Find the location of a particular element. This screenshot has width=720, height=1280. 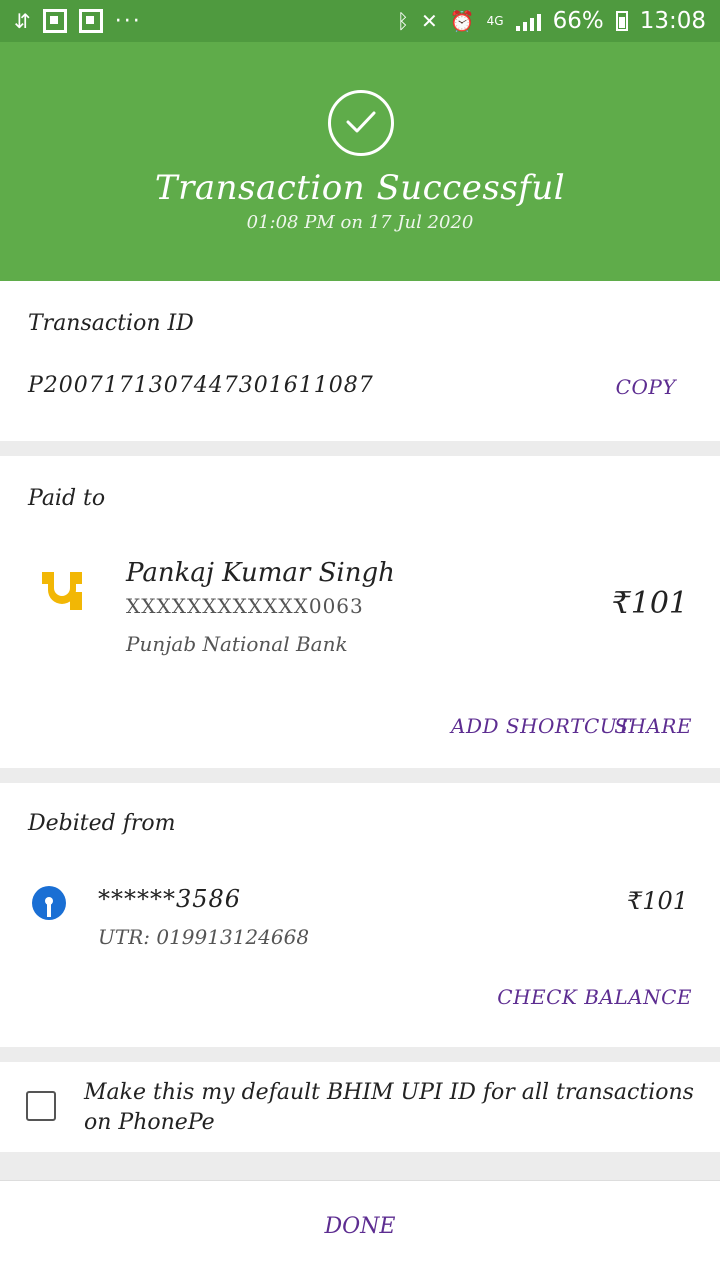

utr-number: UTR: 019913124668 is located at coordinates (204, 937).